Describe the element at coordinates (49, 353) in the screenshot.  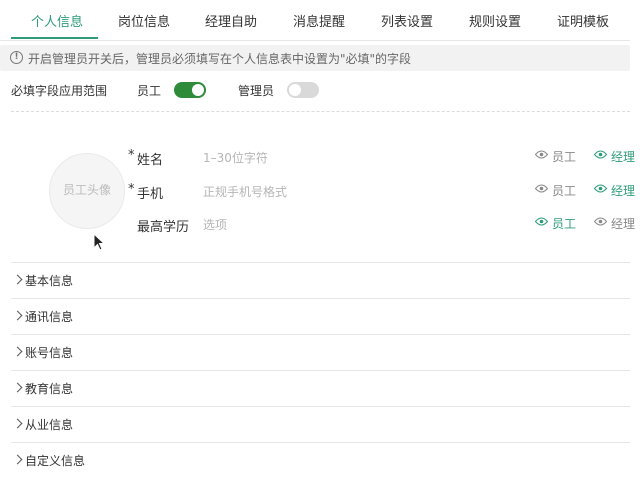
I see `section-label: 账号信息` at that location.